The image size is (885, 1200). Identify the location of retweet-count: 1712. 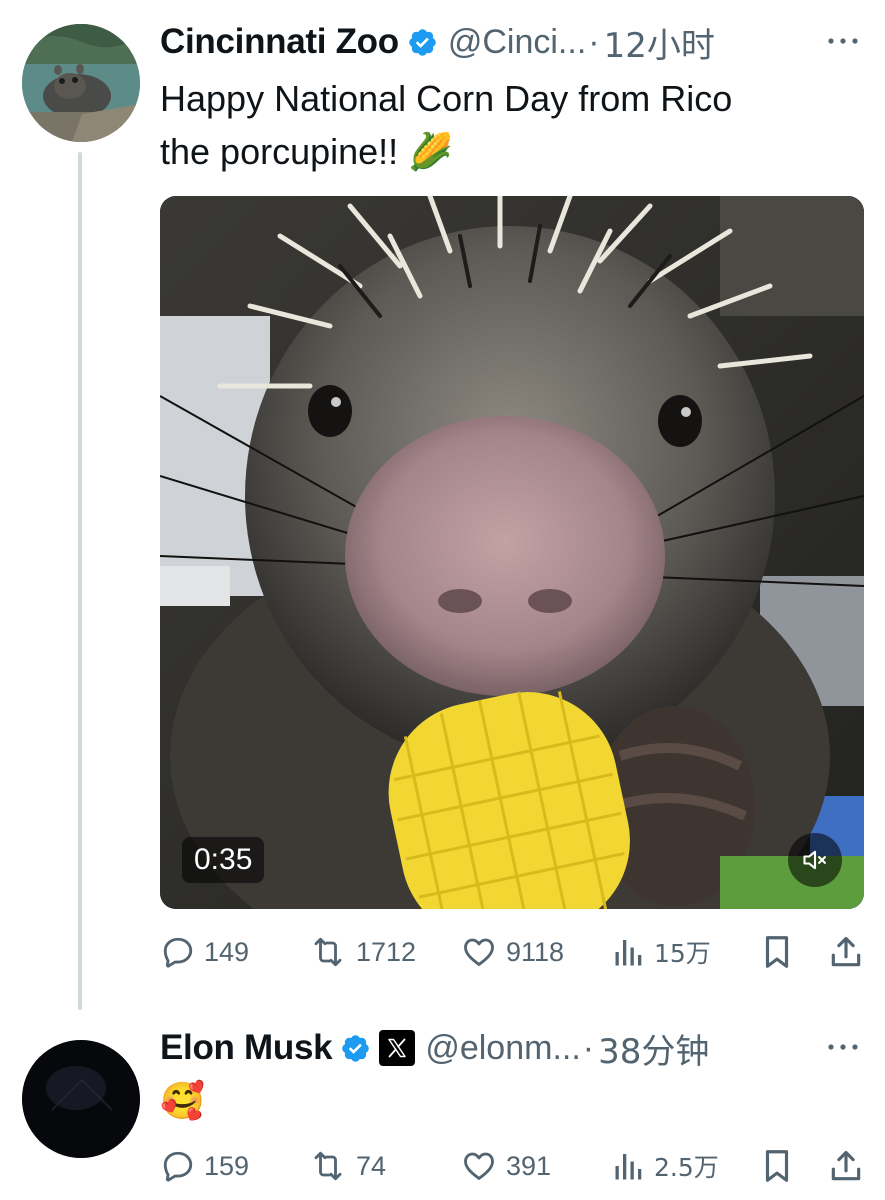
(386, 951).